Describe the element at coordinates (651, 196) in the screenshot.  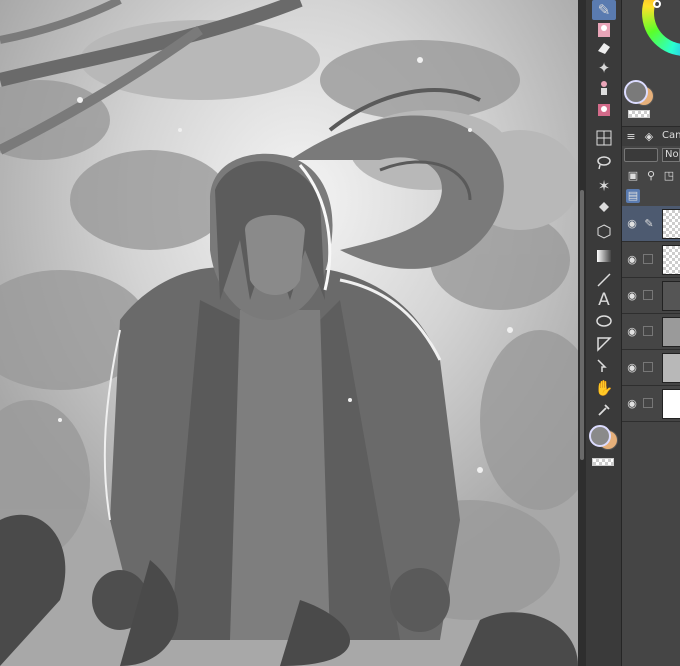
I see `layer-action-icons: ▤` at that location.